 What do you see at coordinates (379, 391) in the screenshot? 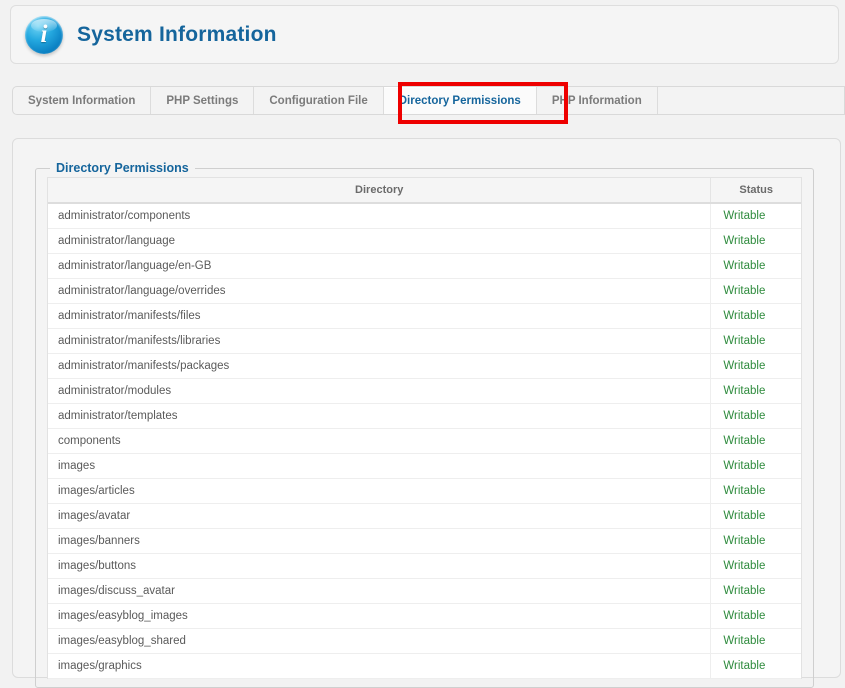
I see `directory-cell: administrator/modules` at bounding box center [379, 391].